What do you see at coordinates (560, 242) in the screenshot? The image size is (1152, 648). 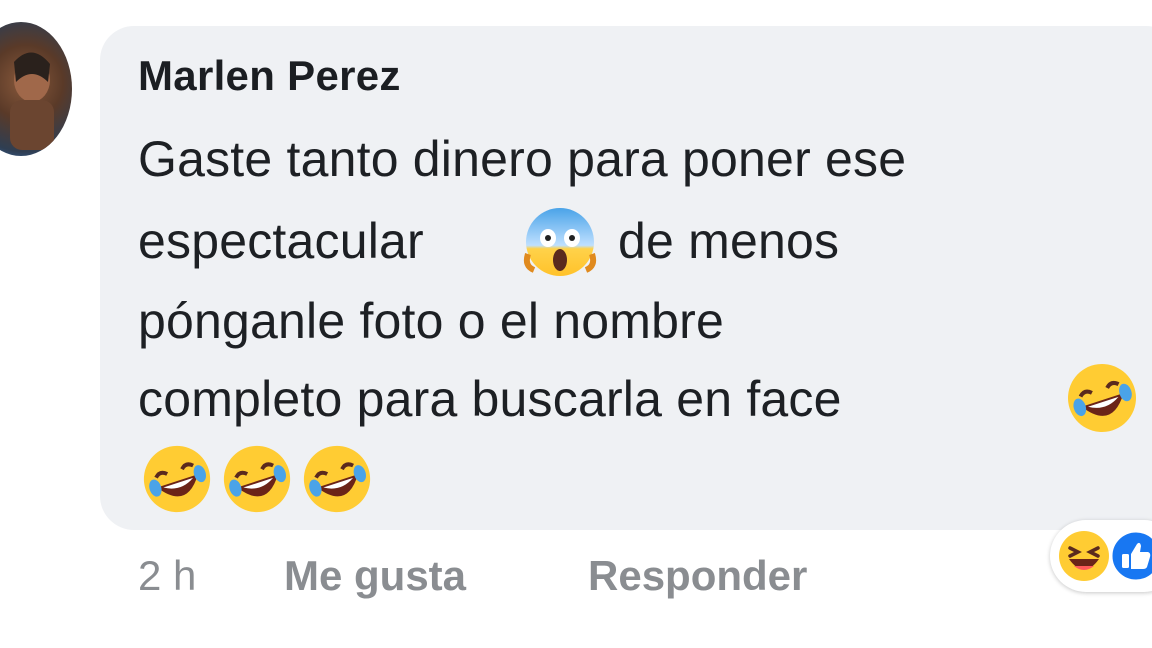 I see `screaming-face-emoji` at bounding box center [560, 242].